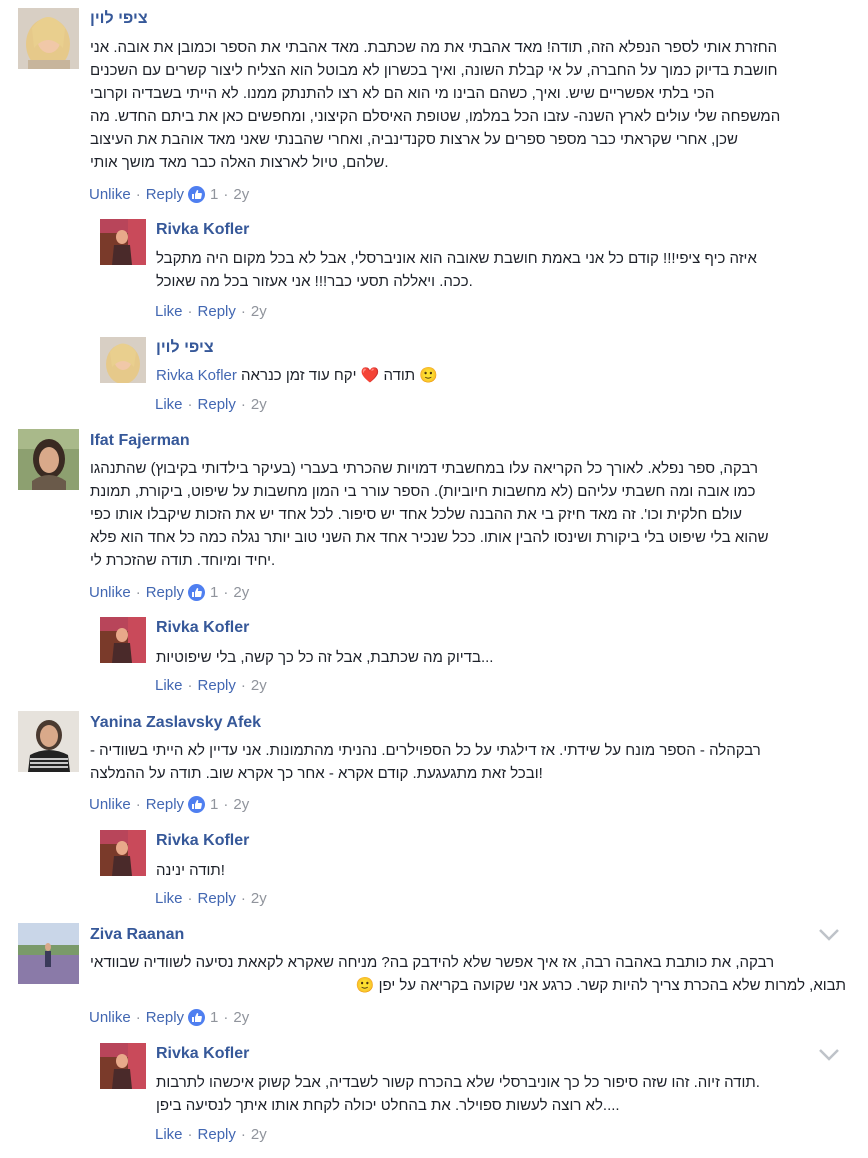 The width and height of the screenshot is (868, 1158). What do you see at coordinates (175, 723) in the screenshot?
I see `comment-author: Yanina Zaslavsky Afek` at bounding box center [175, 723].